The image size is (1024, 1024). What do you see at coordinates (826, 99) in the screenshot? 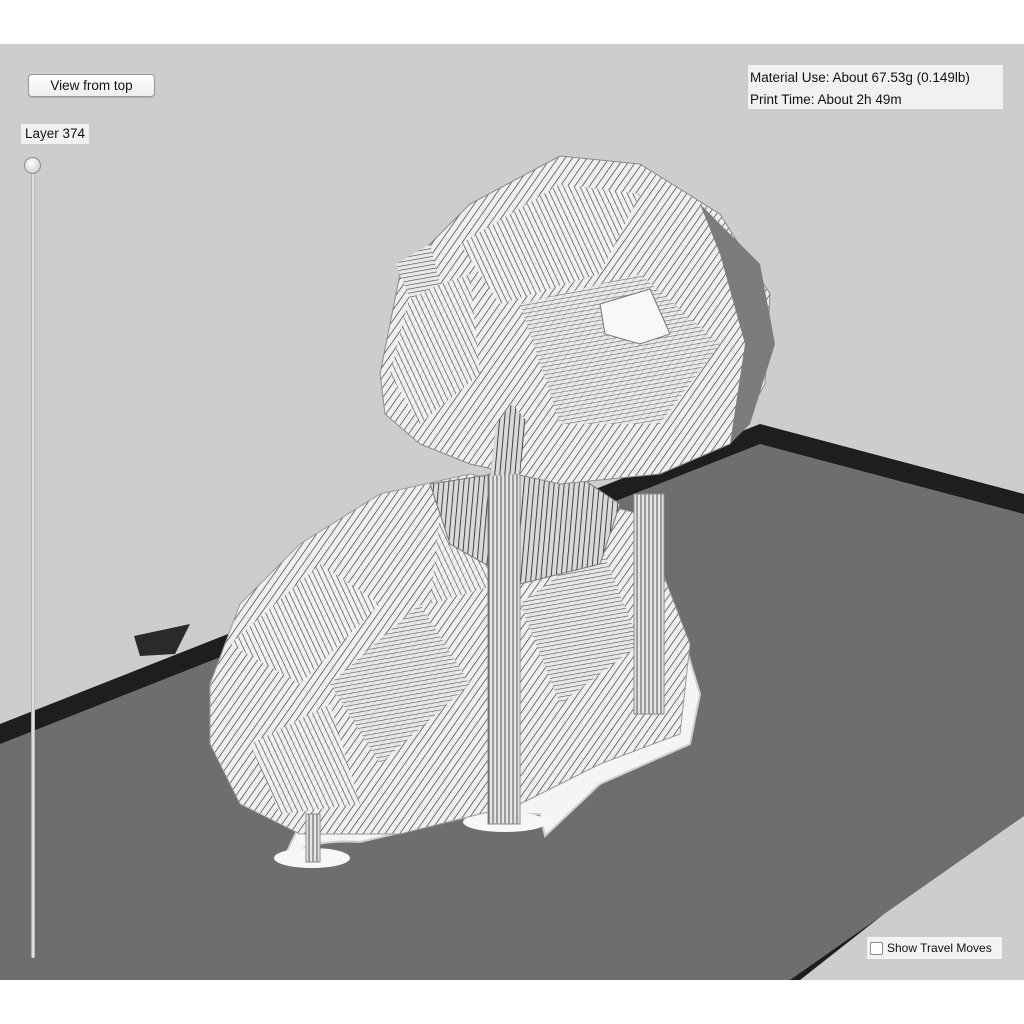
I see `print-time-text: Print Time: About 2h 49m` at bounding box center [826, 99].